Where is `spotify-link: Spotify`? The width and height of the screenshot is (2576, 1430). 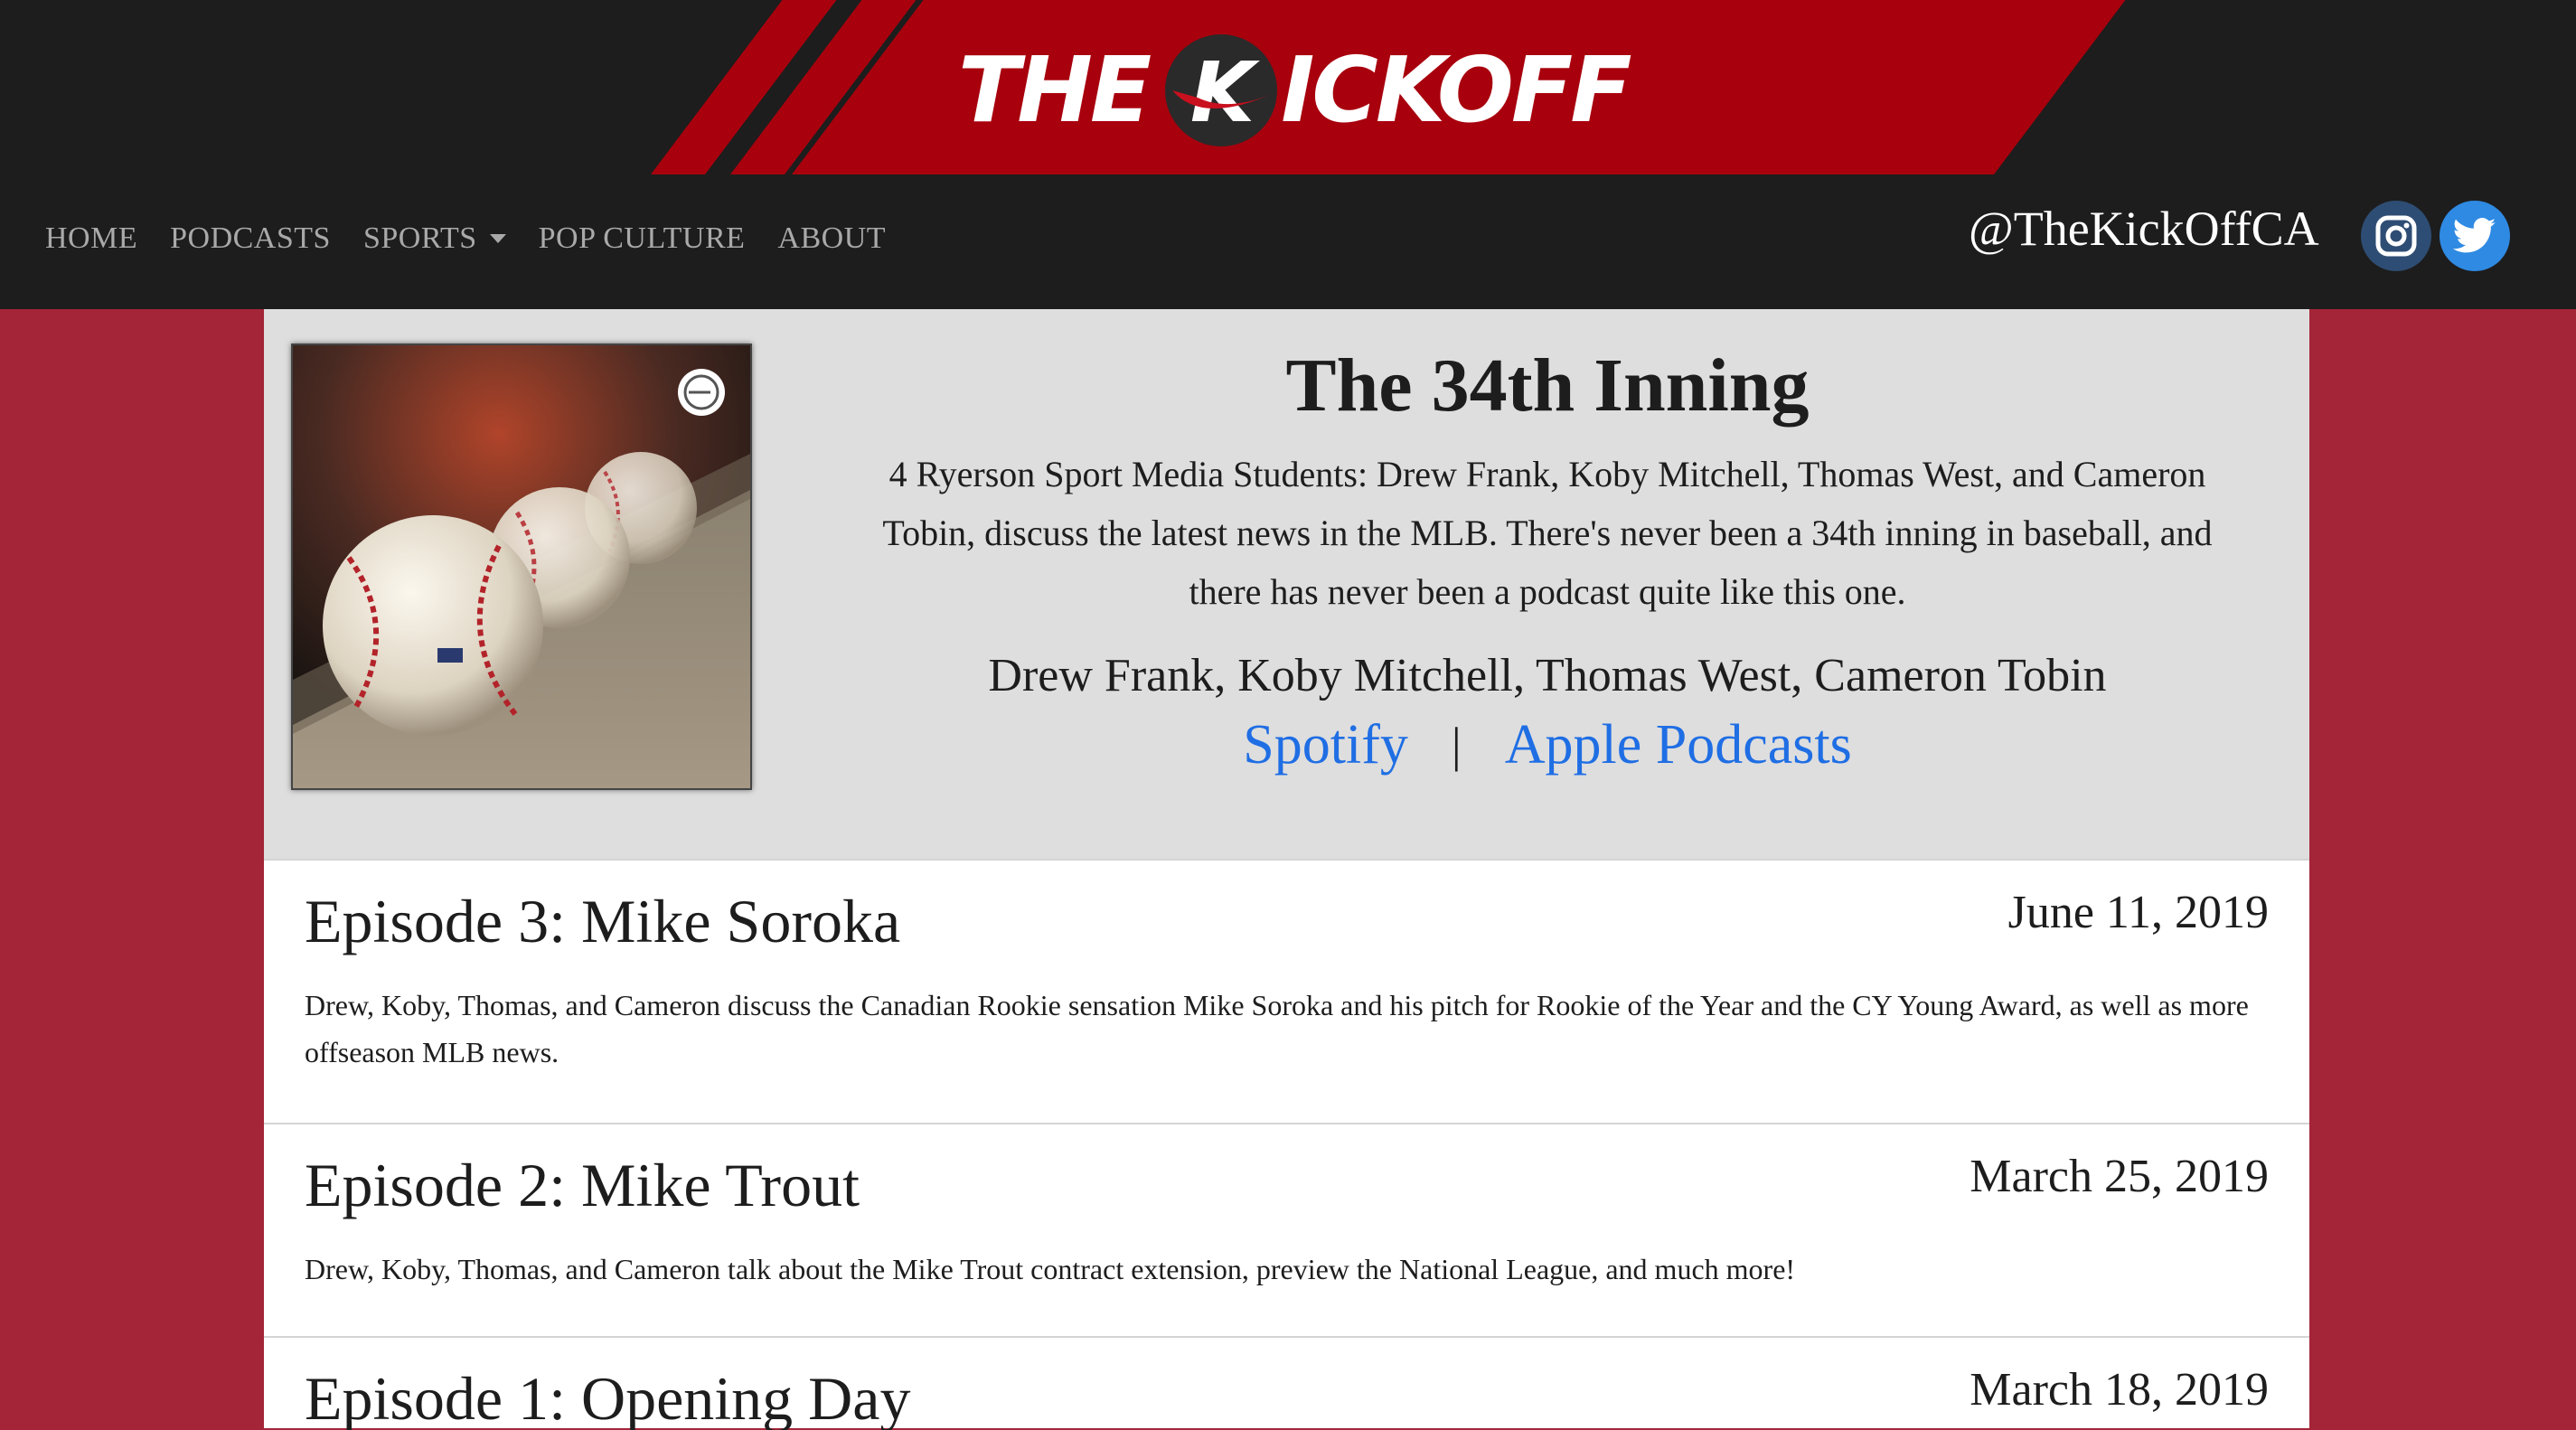 spotify-link: Spotify is located at coordinates (1326, 745).